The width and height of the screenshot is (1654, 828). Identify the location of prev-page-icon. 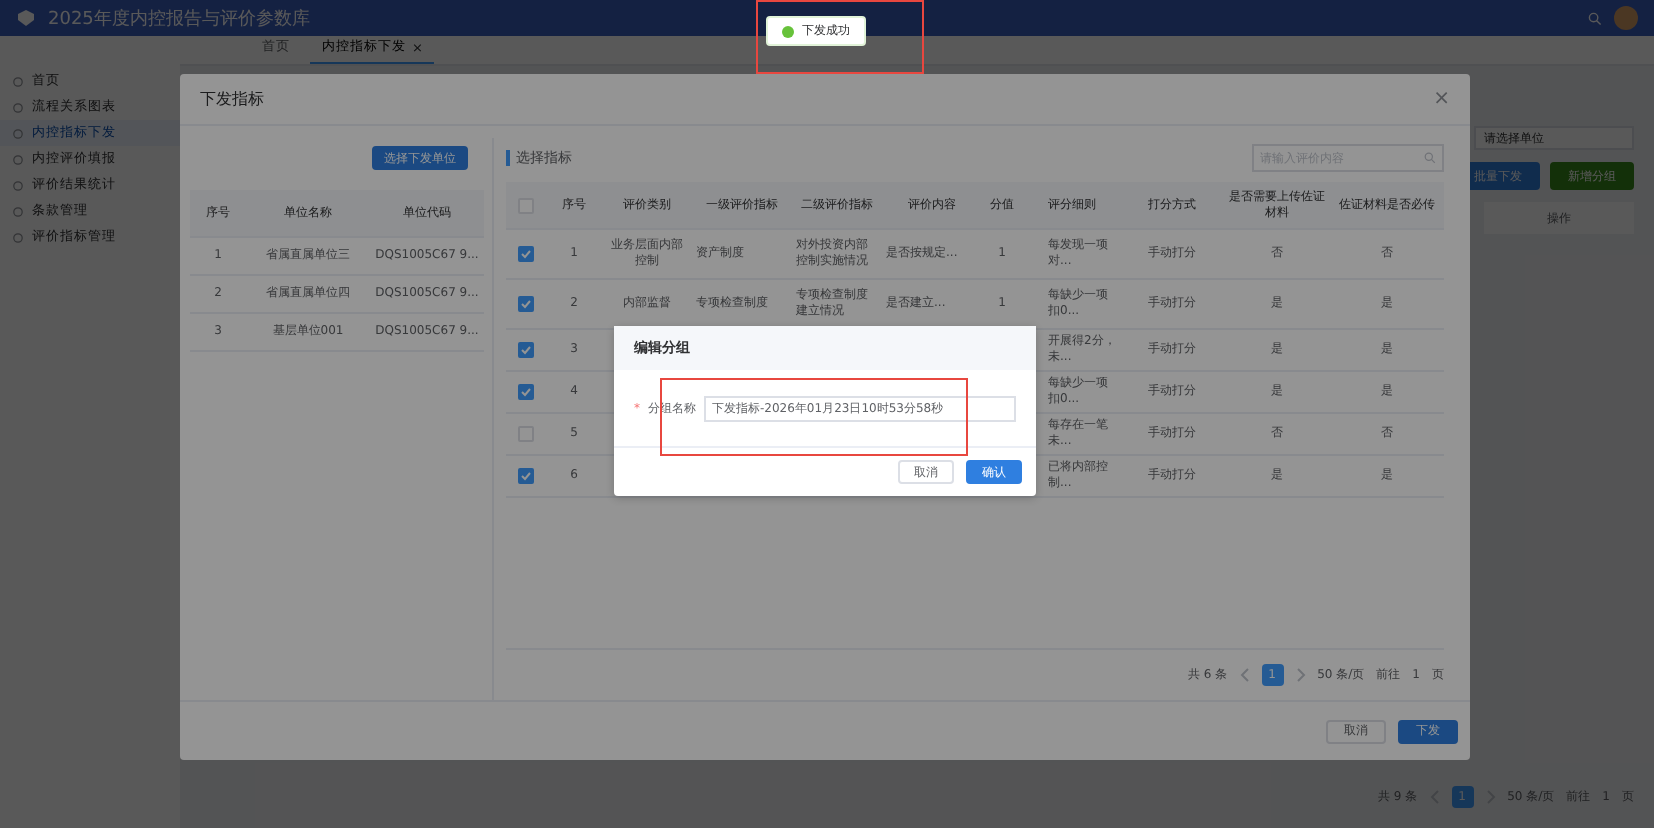
(1244, 675).